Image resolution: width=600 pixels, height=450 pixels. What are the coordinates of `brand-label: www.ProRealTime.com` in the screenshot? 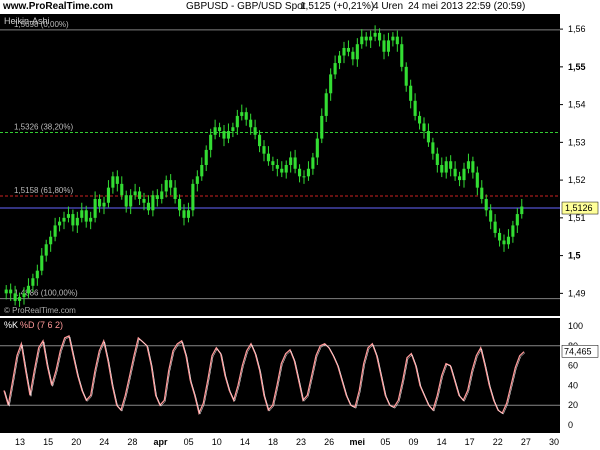 It's located at (58, 6).